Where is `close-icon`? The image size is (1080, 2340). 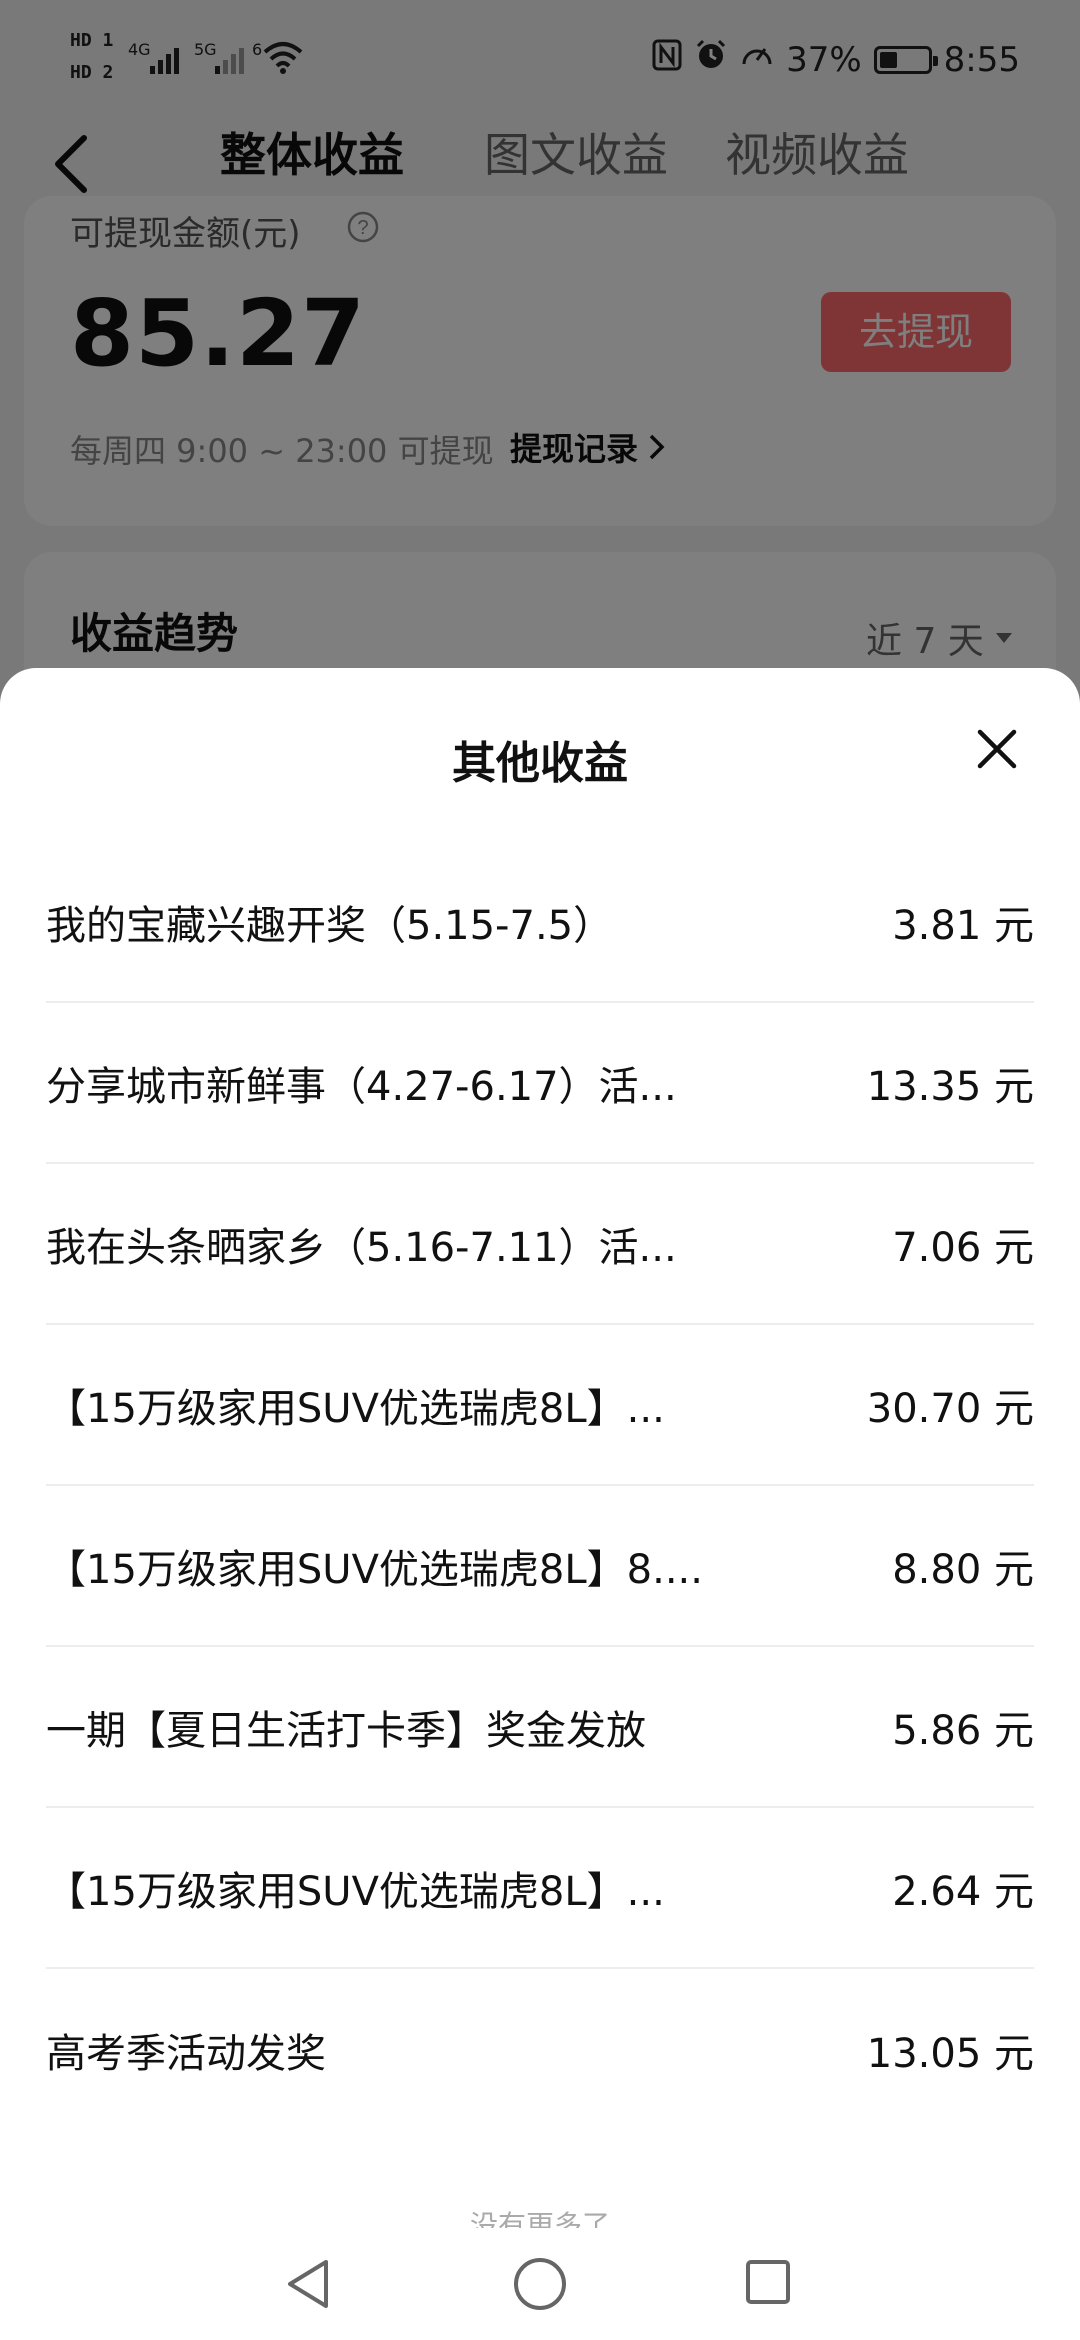
close-icon is located at coordinates (997, 749).